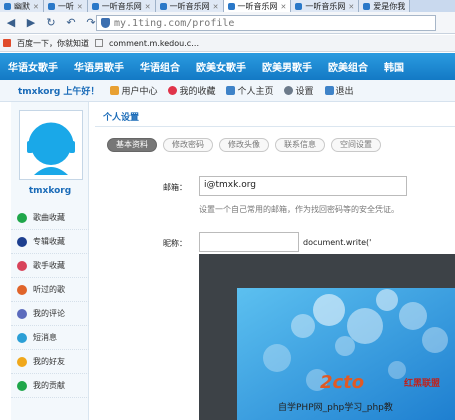 The image size is (455, 420). What do you see at coordinates (394, 66) in the screenshot?
I see `nav-item: 韩国` at bounding box center [394, 66].